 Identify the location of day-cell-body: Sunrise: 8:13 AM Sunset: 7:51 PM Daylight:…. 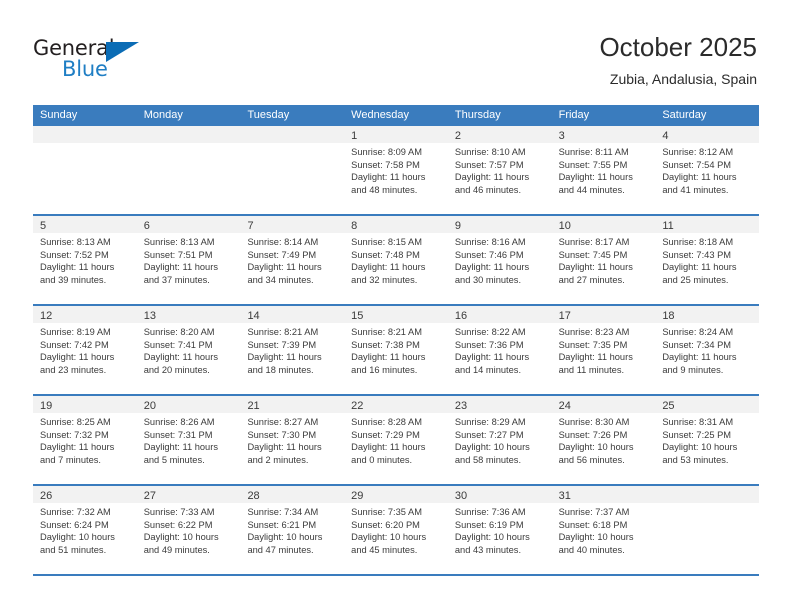
(189, 259).